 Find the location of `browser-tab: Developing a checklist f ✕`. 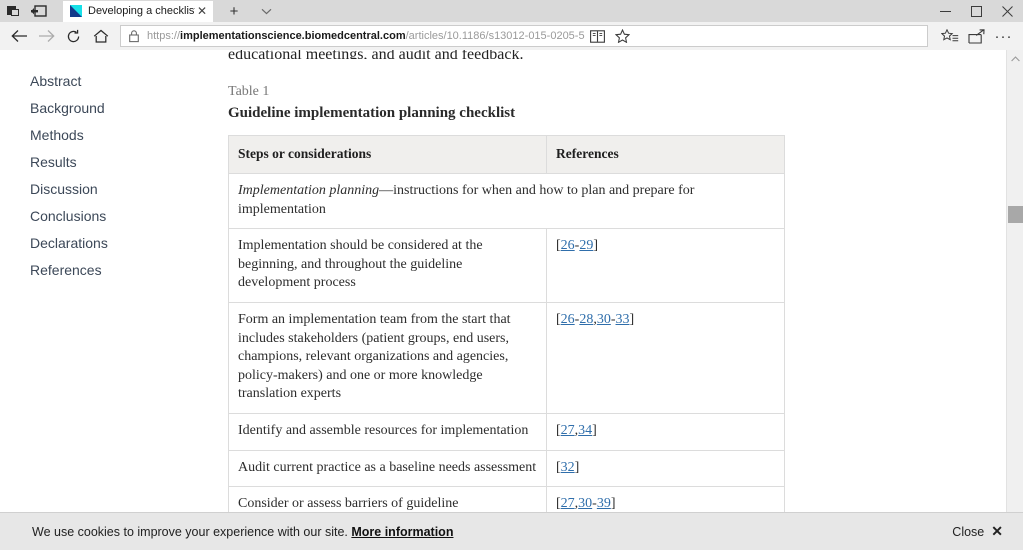

browser-tab: Developing a checklist f ✕ is located at coordinates (138, 11).